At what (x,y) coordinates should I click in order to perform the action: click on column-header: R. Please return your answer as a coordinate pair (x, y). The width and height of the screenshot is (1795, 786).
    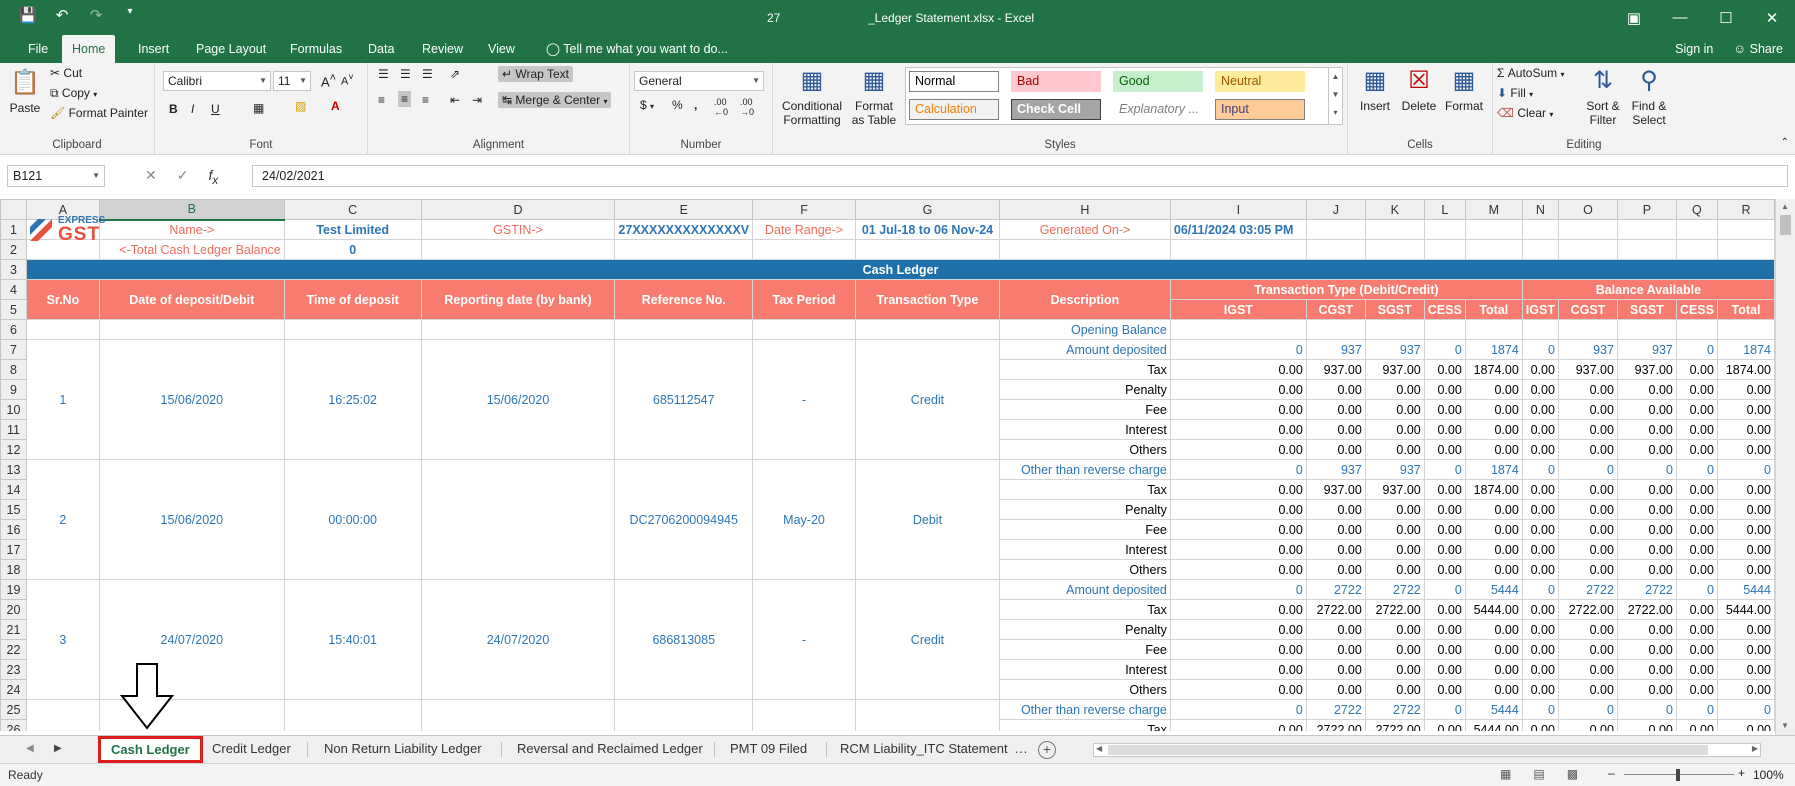
    Looking at the image, I should click on (1745, 209).